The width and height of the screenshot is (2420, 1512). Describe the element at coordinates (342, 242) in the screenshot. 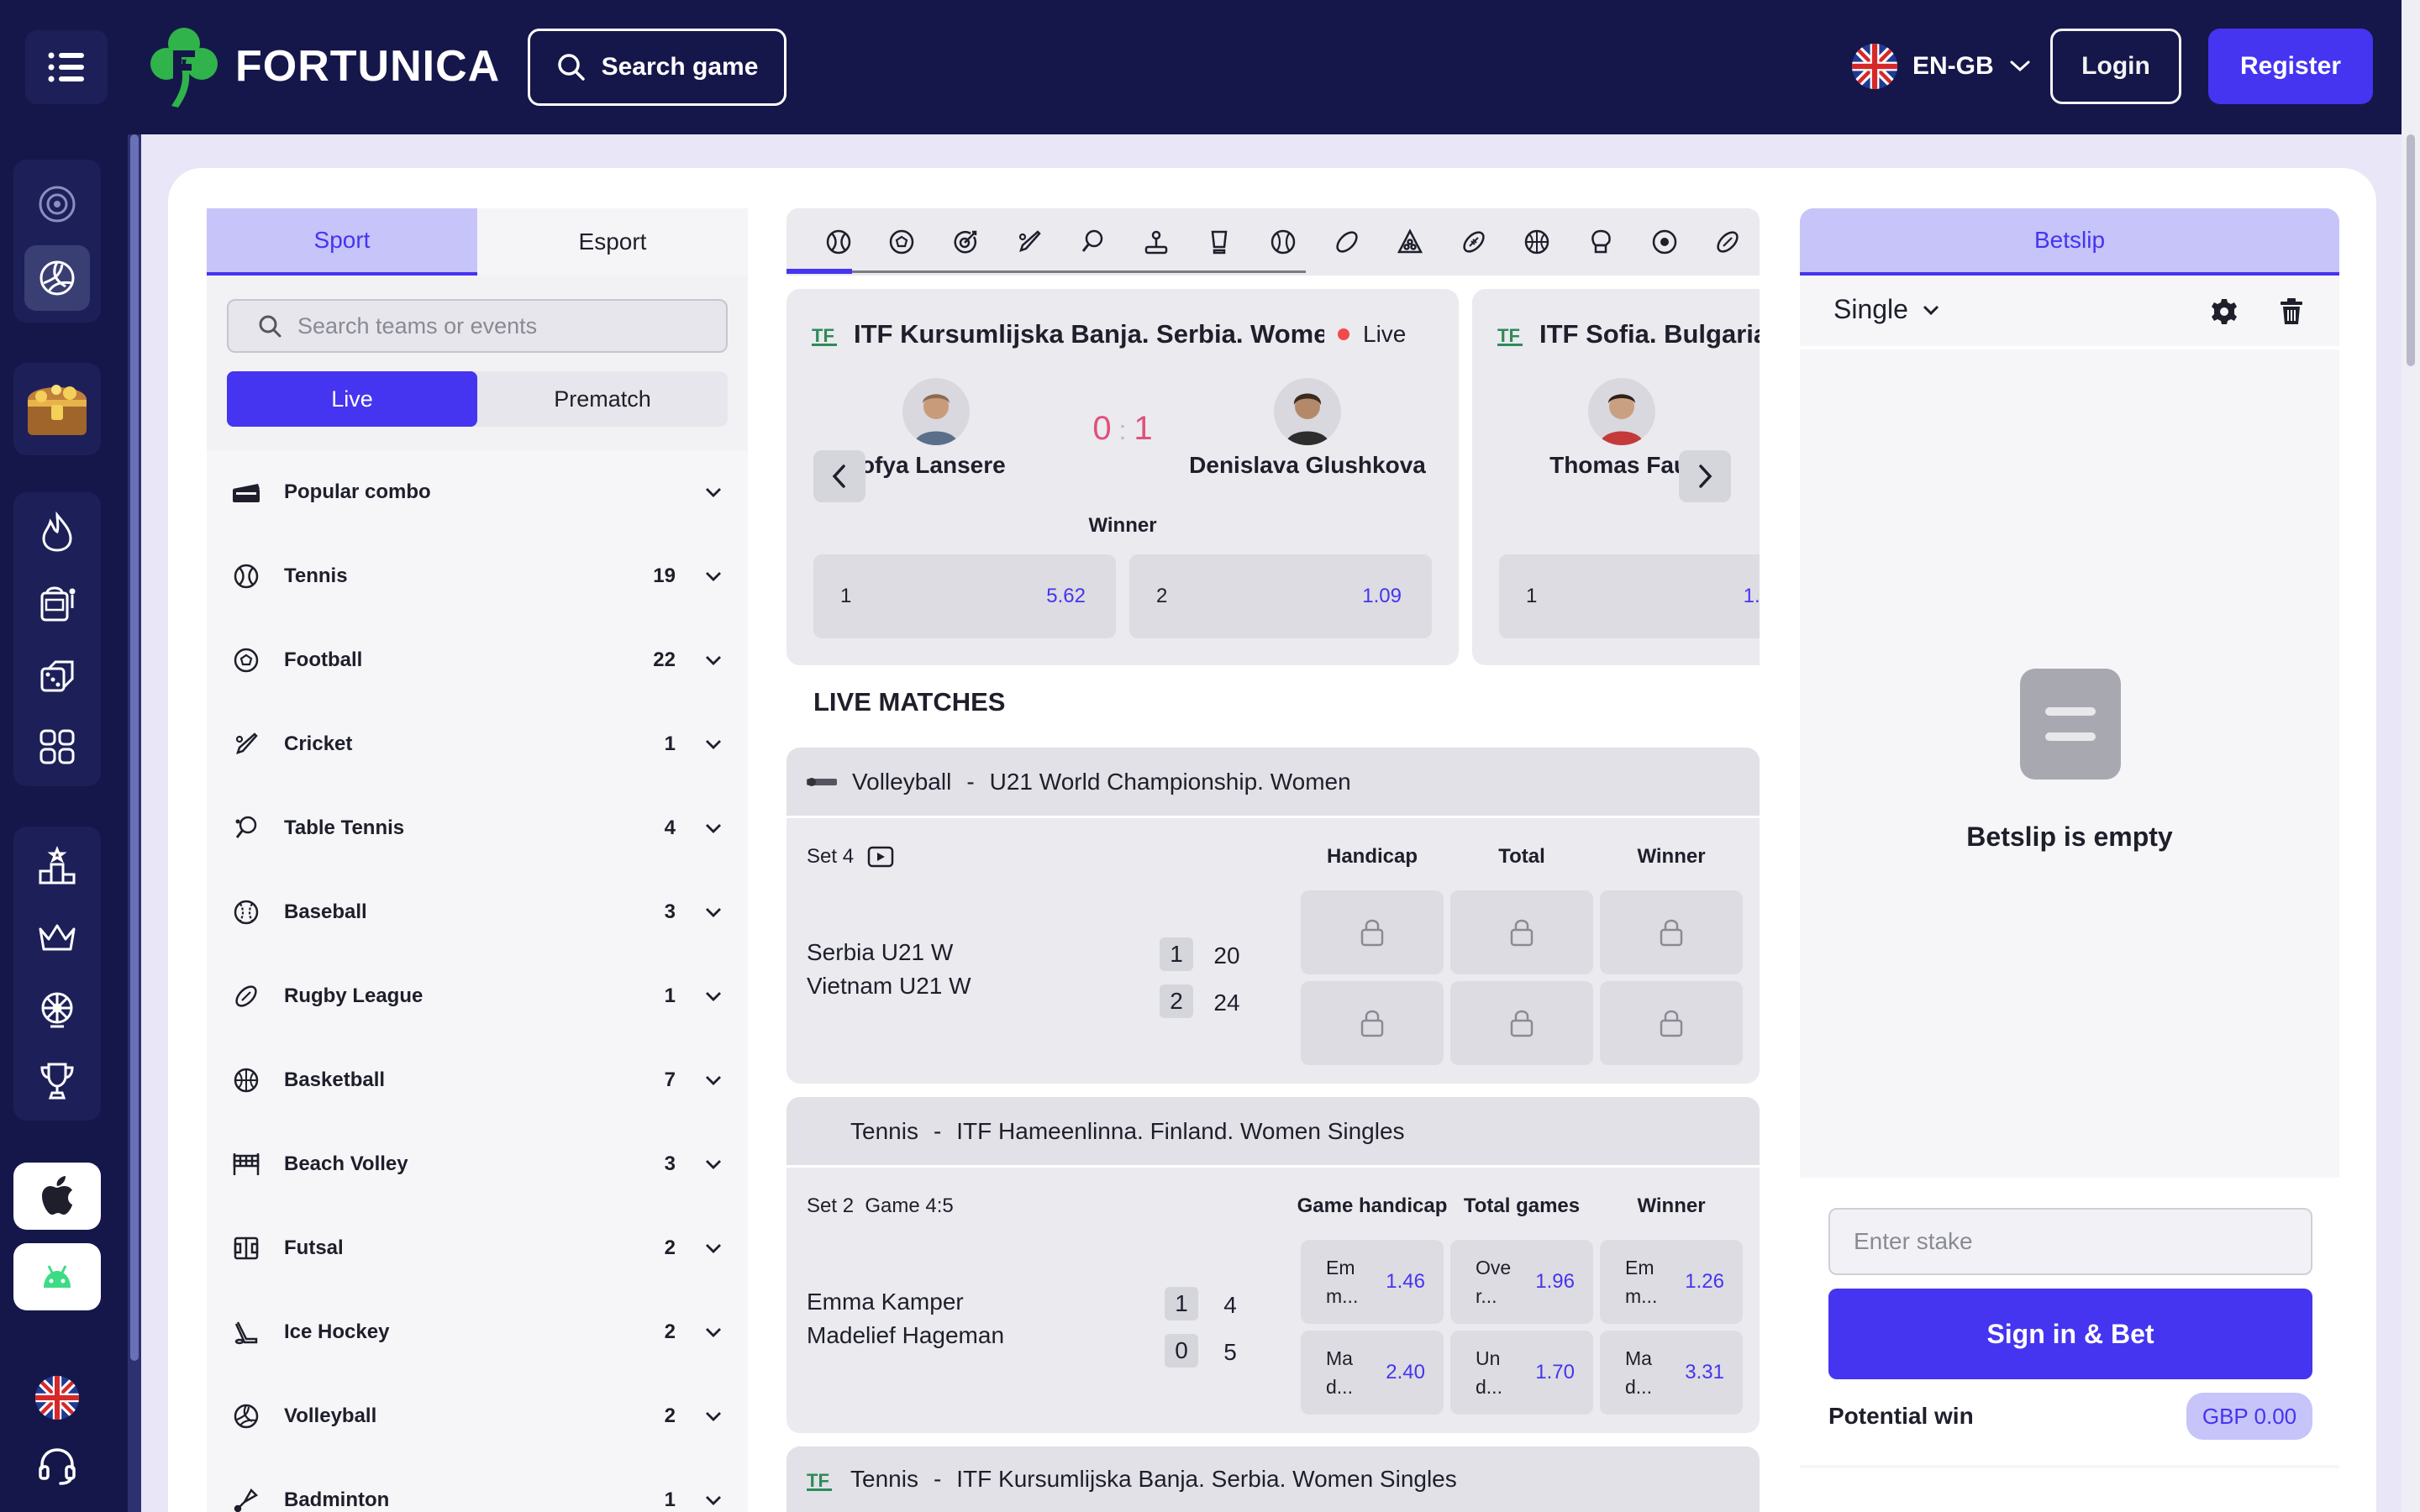

I see `tab-sport: Sport` at that location.